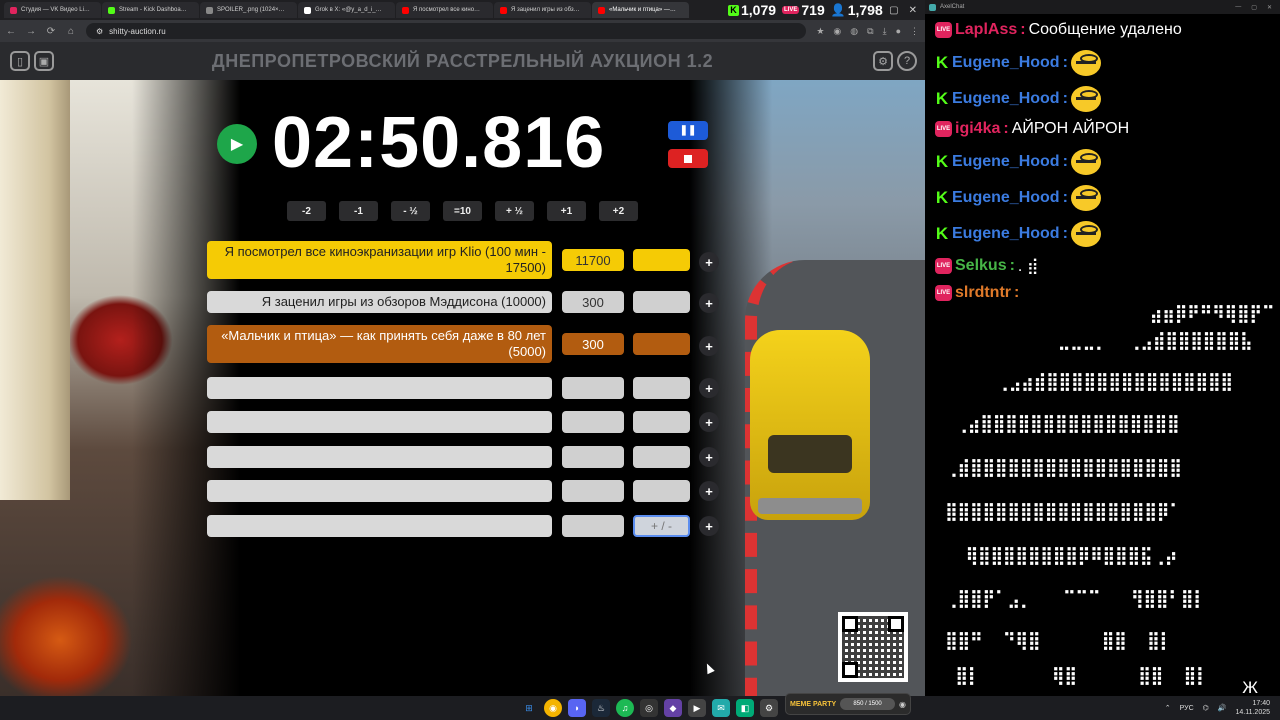 Image resolution: width=1280 pixels, height=720 pixels. I want to click on obs-icon: ◎, so click(649, 708).